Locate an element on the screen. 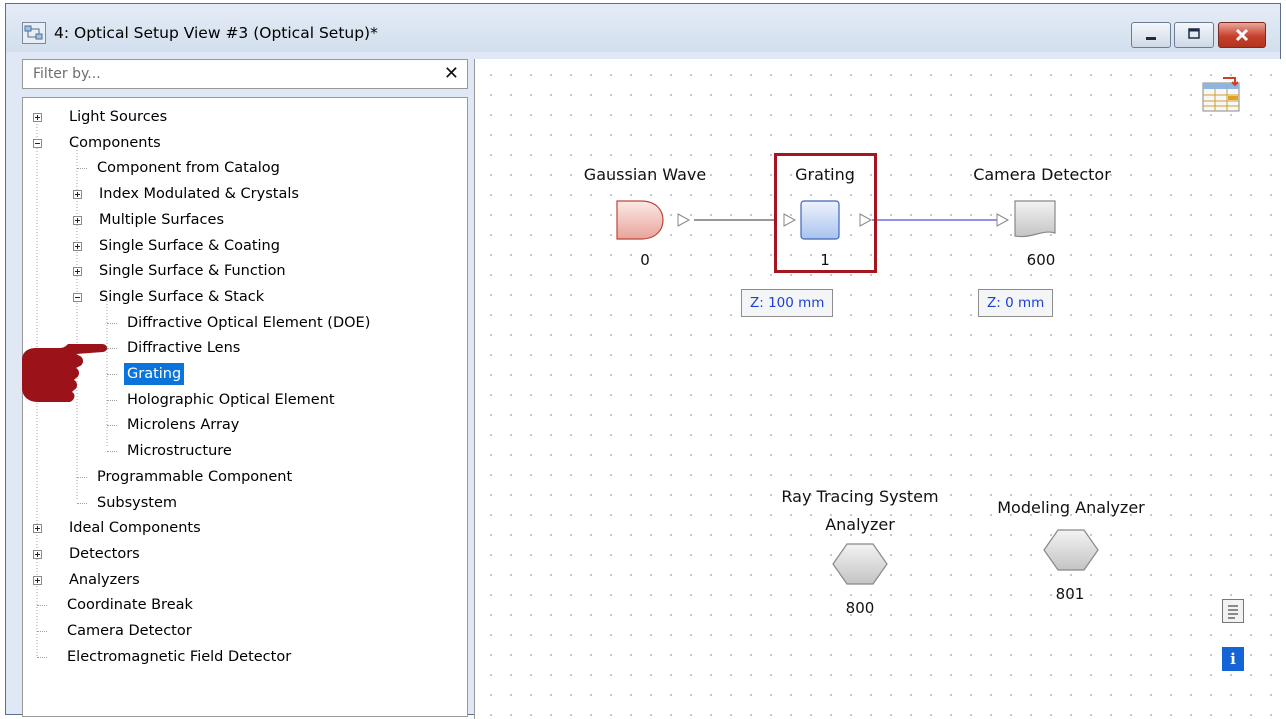  optical-setup-icon is located at coordinates (34, 33).